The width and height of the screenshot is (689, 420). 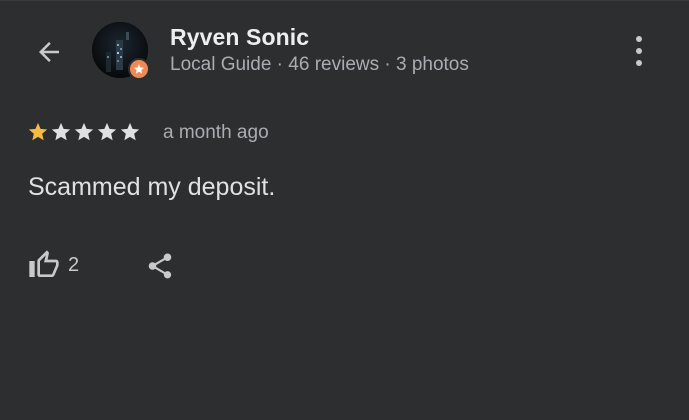 I want to click on share-icon, so click(x=160, y=266).